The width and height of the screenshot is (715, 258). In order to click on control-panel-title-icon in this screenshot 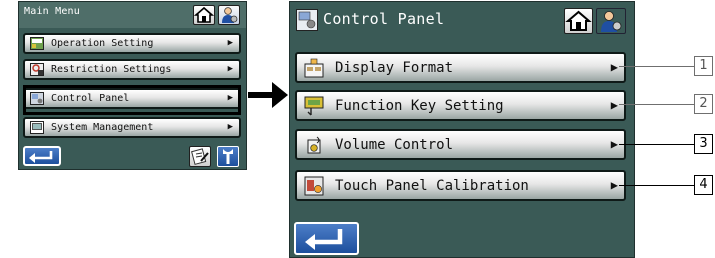, I will do `click(307, 20)`.